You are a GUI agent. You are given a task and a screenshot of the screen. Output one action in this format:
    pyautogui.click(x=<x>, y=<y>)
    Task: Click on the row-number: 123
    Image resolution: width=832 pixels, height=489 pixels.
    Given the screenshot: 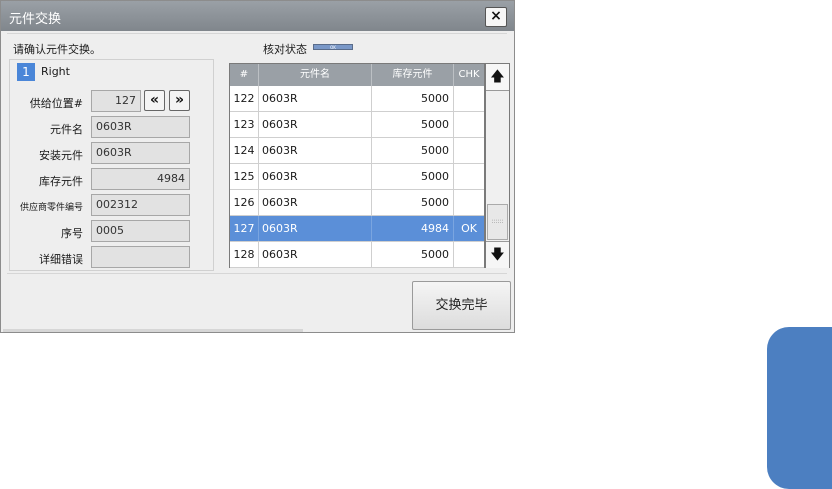 What is the action you would take?
    pyautogui.click(x=244, y=124)
    